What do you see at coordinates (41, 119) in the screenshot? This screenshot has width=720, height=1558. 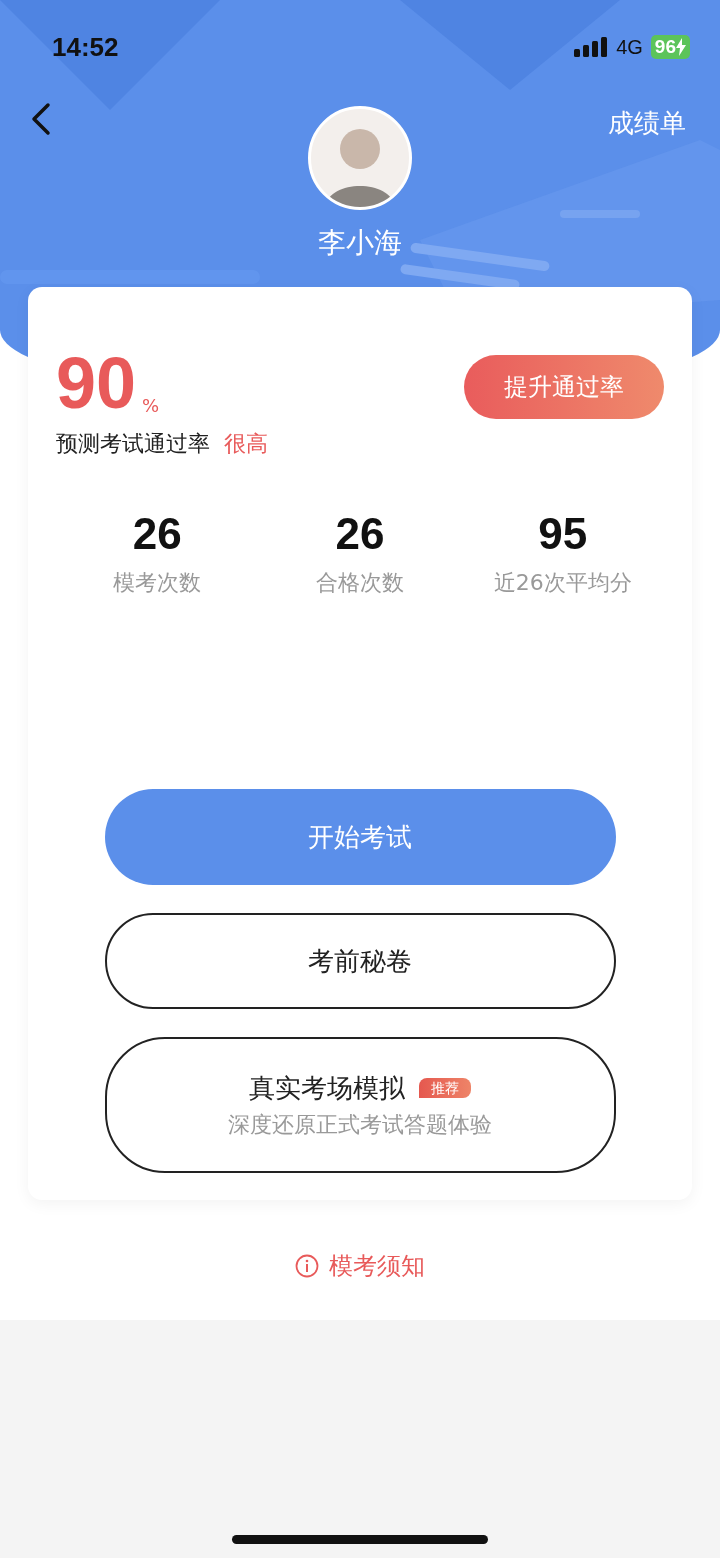 I see `back-button` at bounding box center [41, 119].